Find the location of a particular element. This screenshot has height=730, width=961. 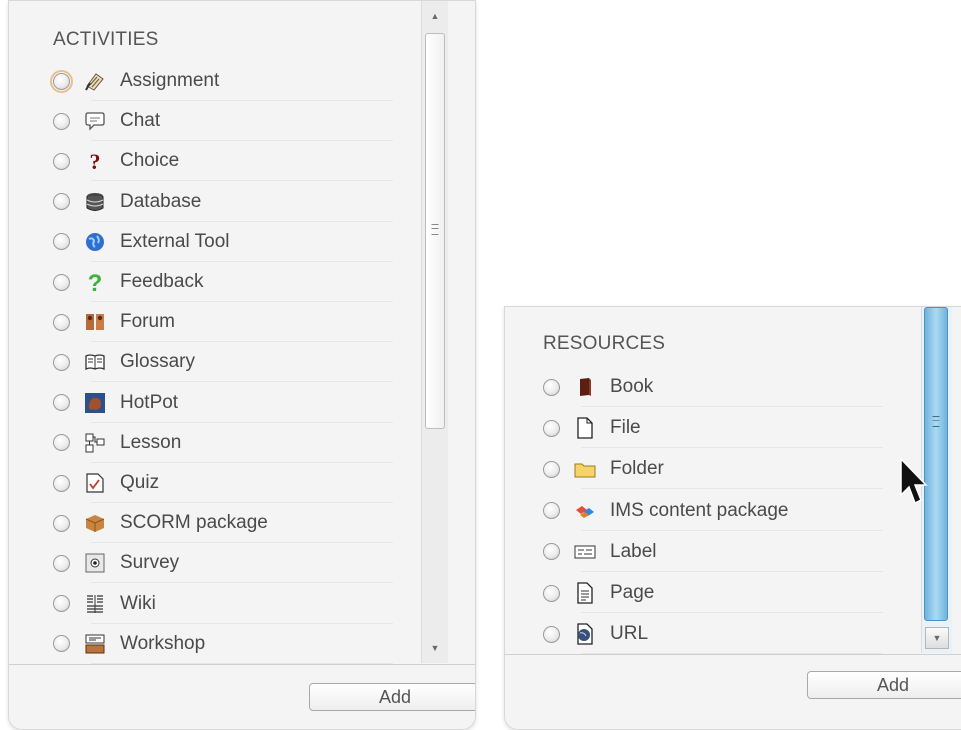

item-label: HotPot is located at coordinates (149, 402).